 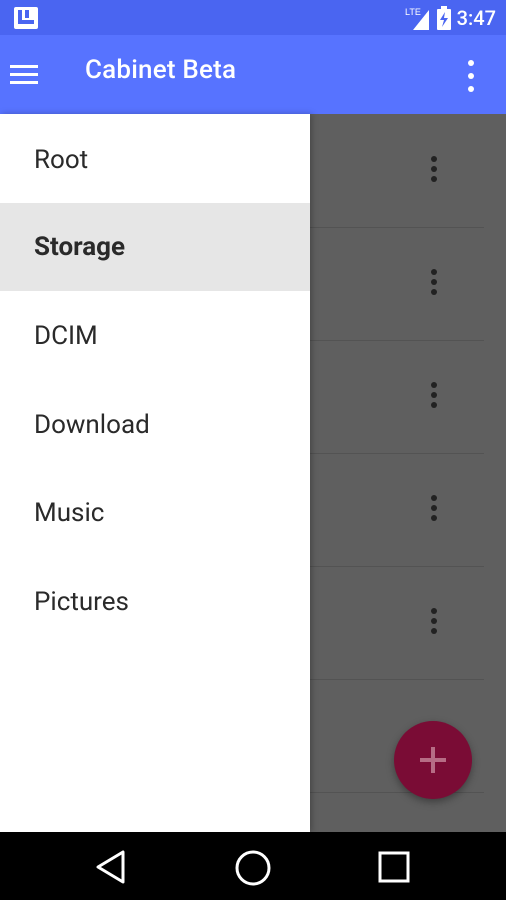 I want to click on app-bar: Cabinet Beta, so click(x=253, y=74).